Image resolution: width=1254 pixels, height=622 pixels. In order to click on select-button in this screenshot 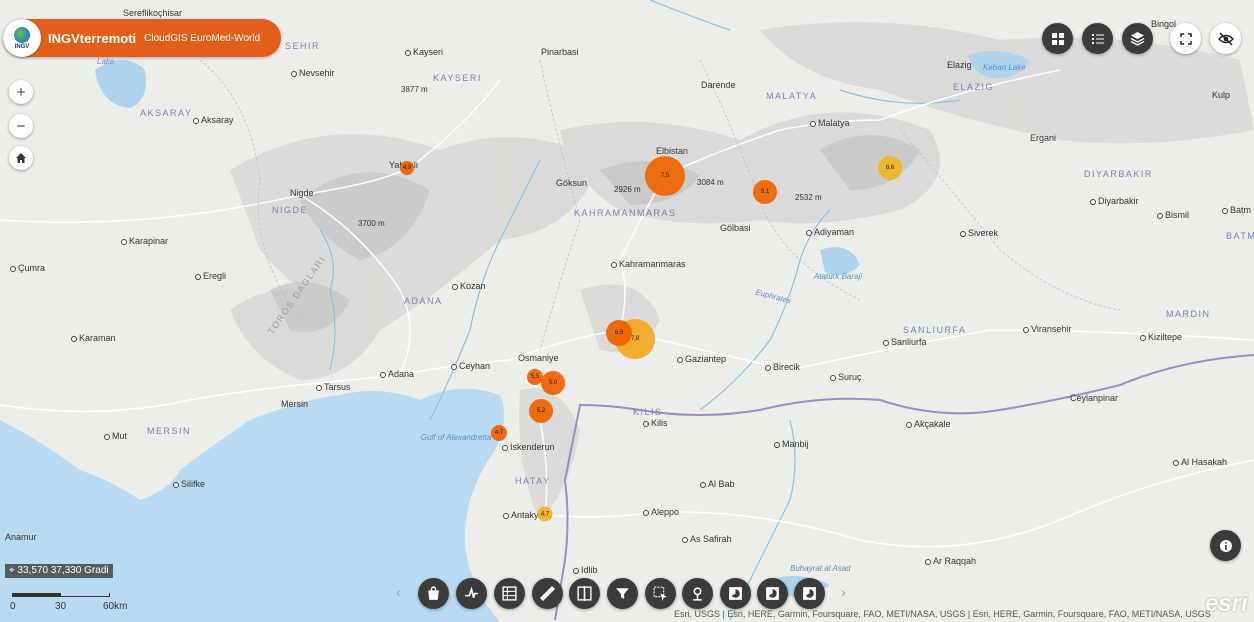, I will do `click(660, 593)`.